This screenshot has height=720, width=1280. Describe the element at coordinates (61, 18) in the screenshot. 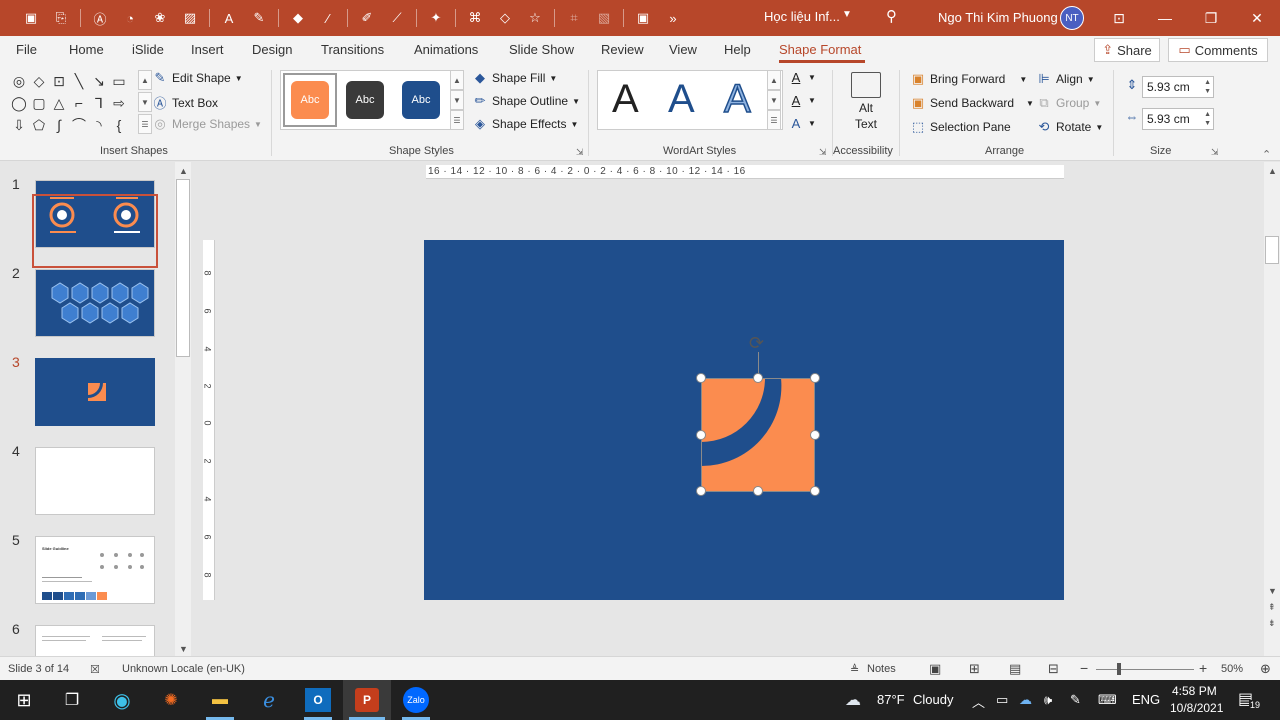

I see `open-icon: ⎘` at that location.